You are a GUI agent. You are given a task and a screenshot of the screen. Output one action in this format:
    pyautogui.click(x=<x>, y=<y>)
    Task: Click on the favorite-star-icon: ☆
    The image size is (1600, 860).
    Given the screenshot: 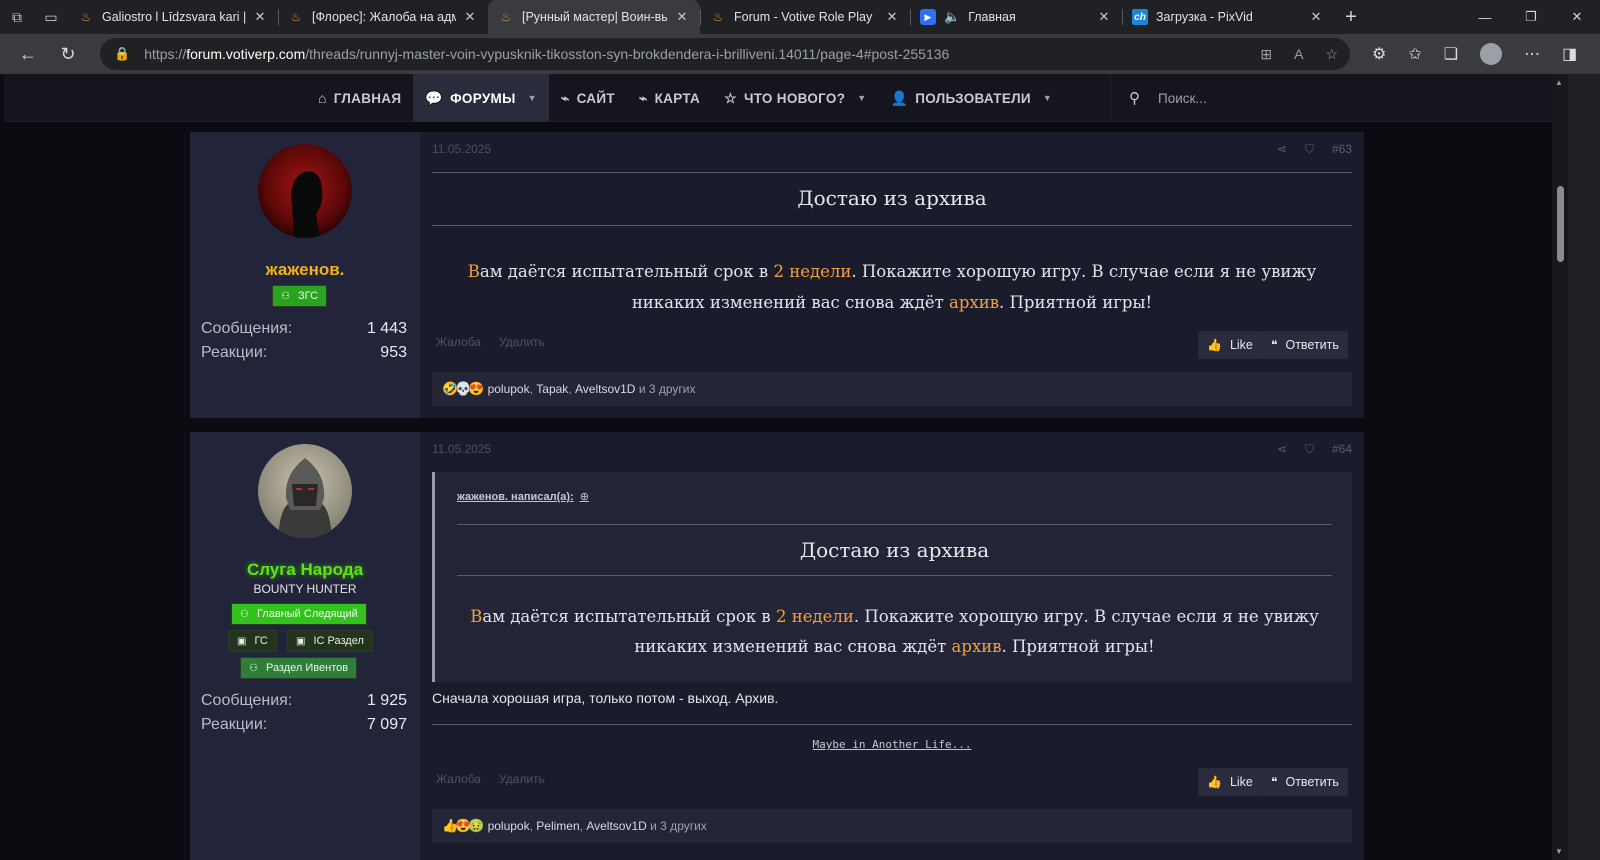 What is the action you would take?
    pyautogui.click(x=1331, y=54)
    